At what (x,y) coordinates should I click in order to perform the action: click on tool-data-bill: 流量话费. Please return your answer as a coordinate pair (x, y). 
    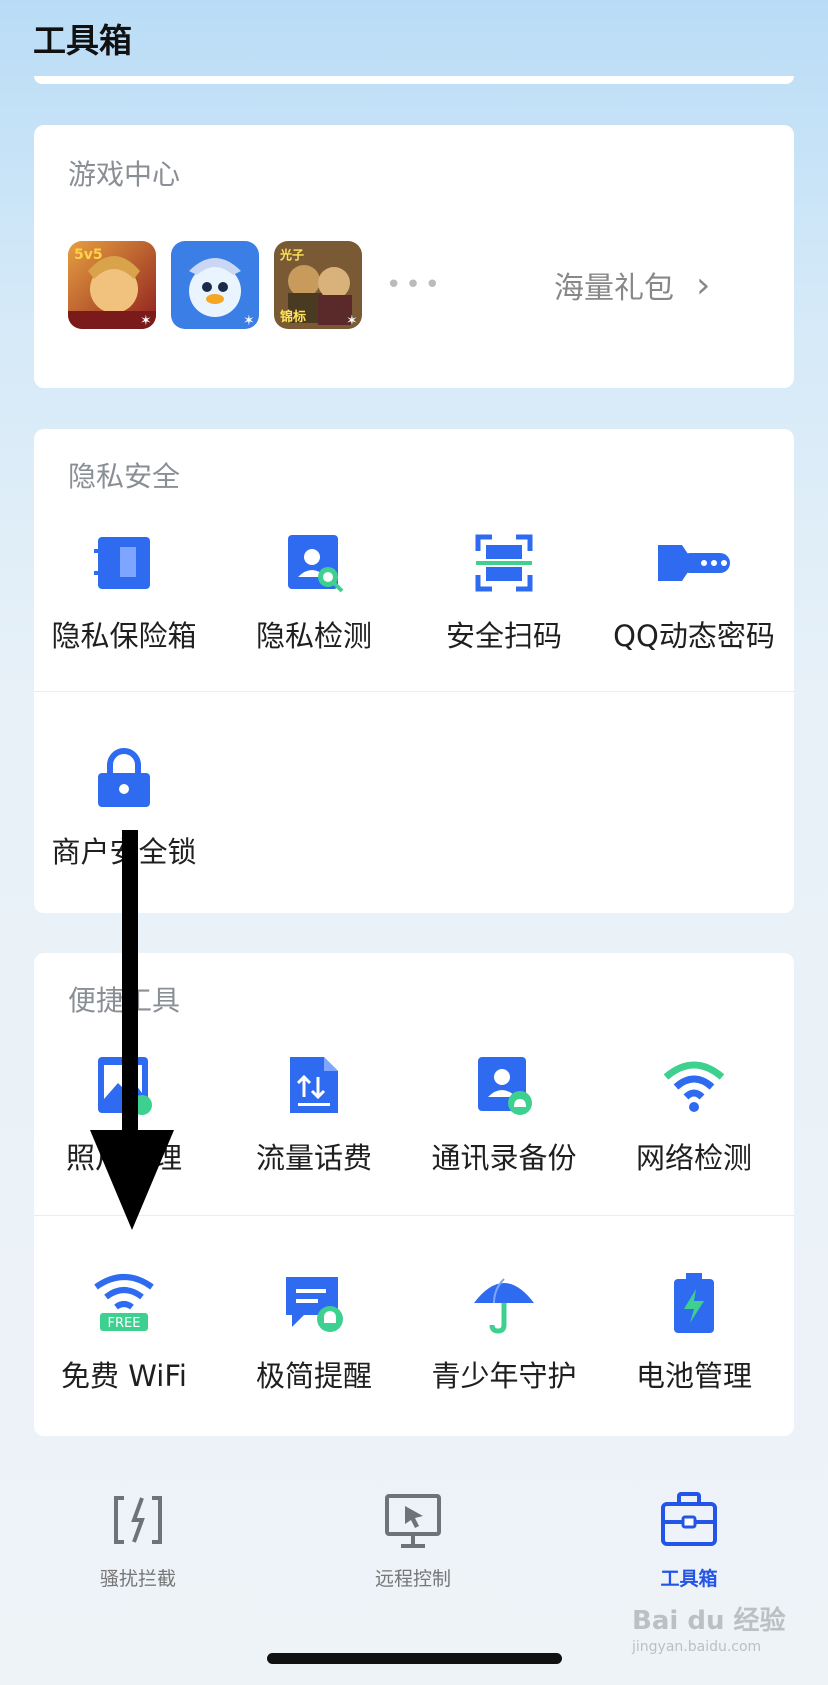
    Looking at the image, I should click on (314, 1115).